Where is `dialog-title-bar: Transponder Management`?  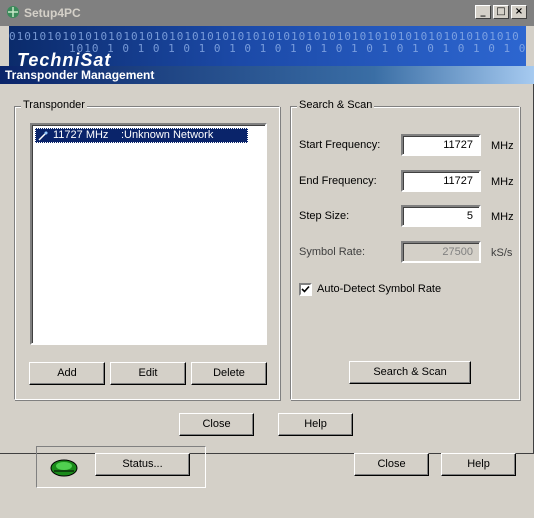
dialog-title-bar: Transponder Management is located at coordinates (267, 75).